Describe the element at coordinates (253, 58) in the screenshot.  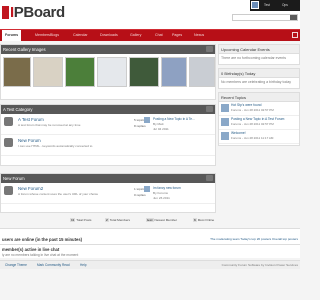
I see `upcoming-events-text: There are no forthcoming calendar events` at that location.